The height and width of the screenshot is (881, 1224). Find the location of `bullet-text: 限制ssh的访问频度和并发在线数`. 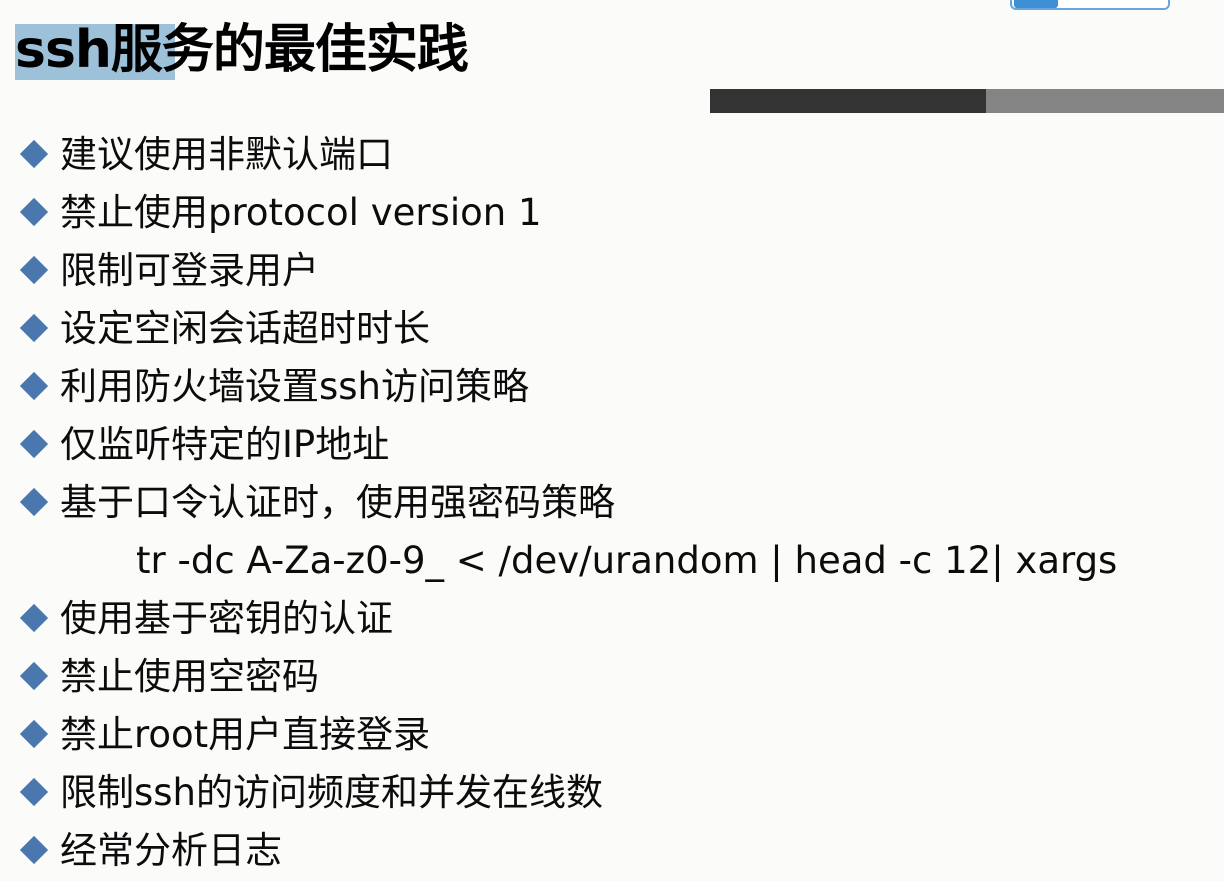

bullet-text: 限制ssh的访问频度和并发在线数 is located at coordinates (332, 792).